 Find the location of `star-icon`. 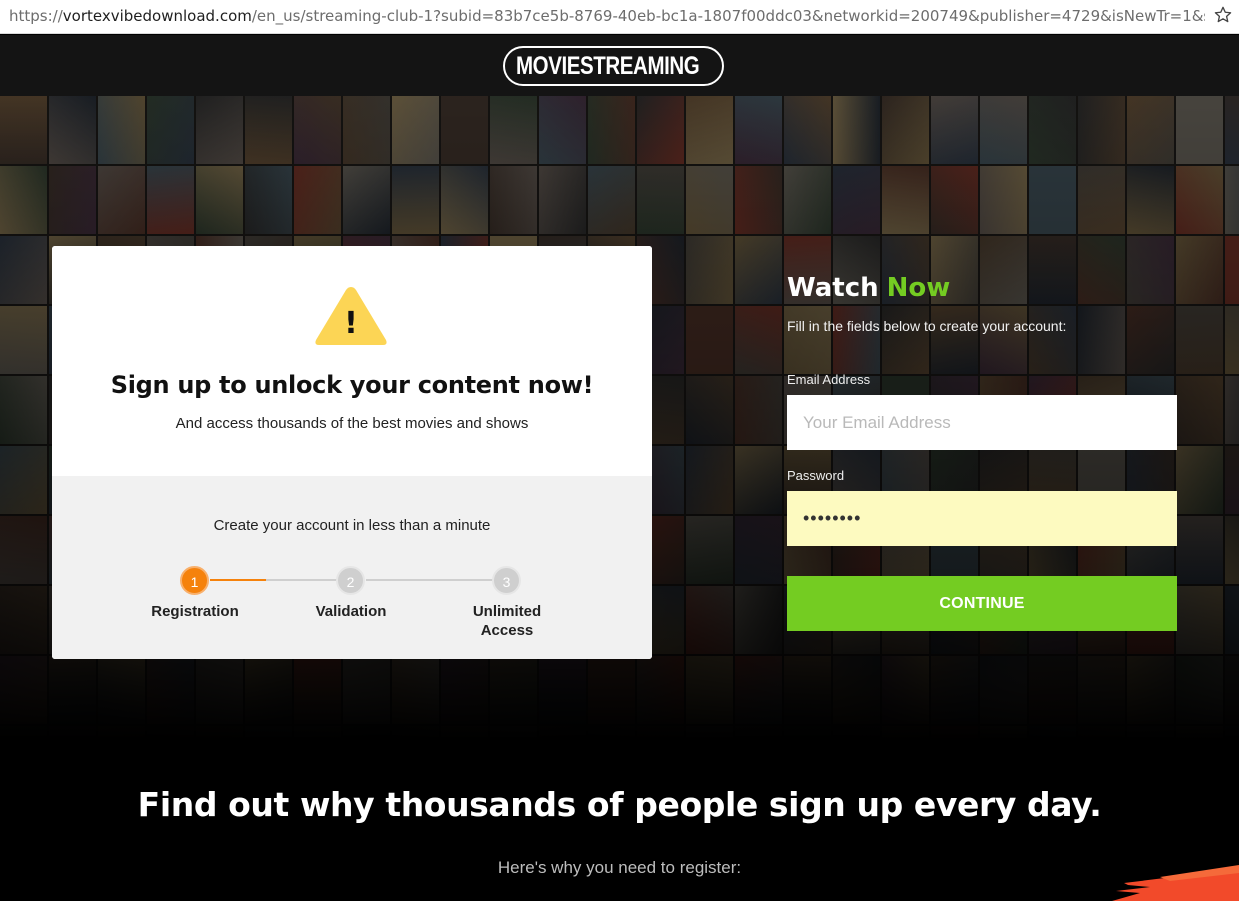

star-icon is located at coordinates (1223, 15).